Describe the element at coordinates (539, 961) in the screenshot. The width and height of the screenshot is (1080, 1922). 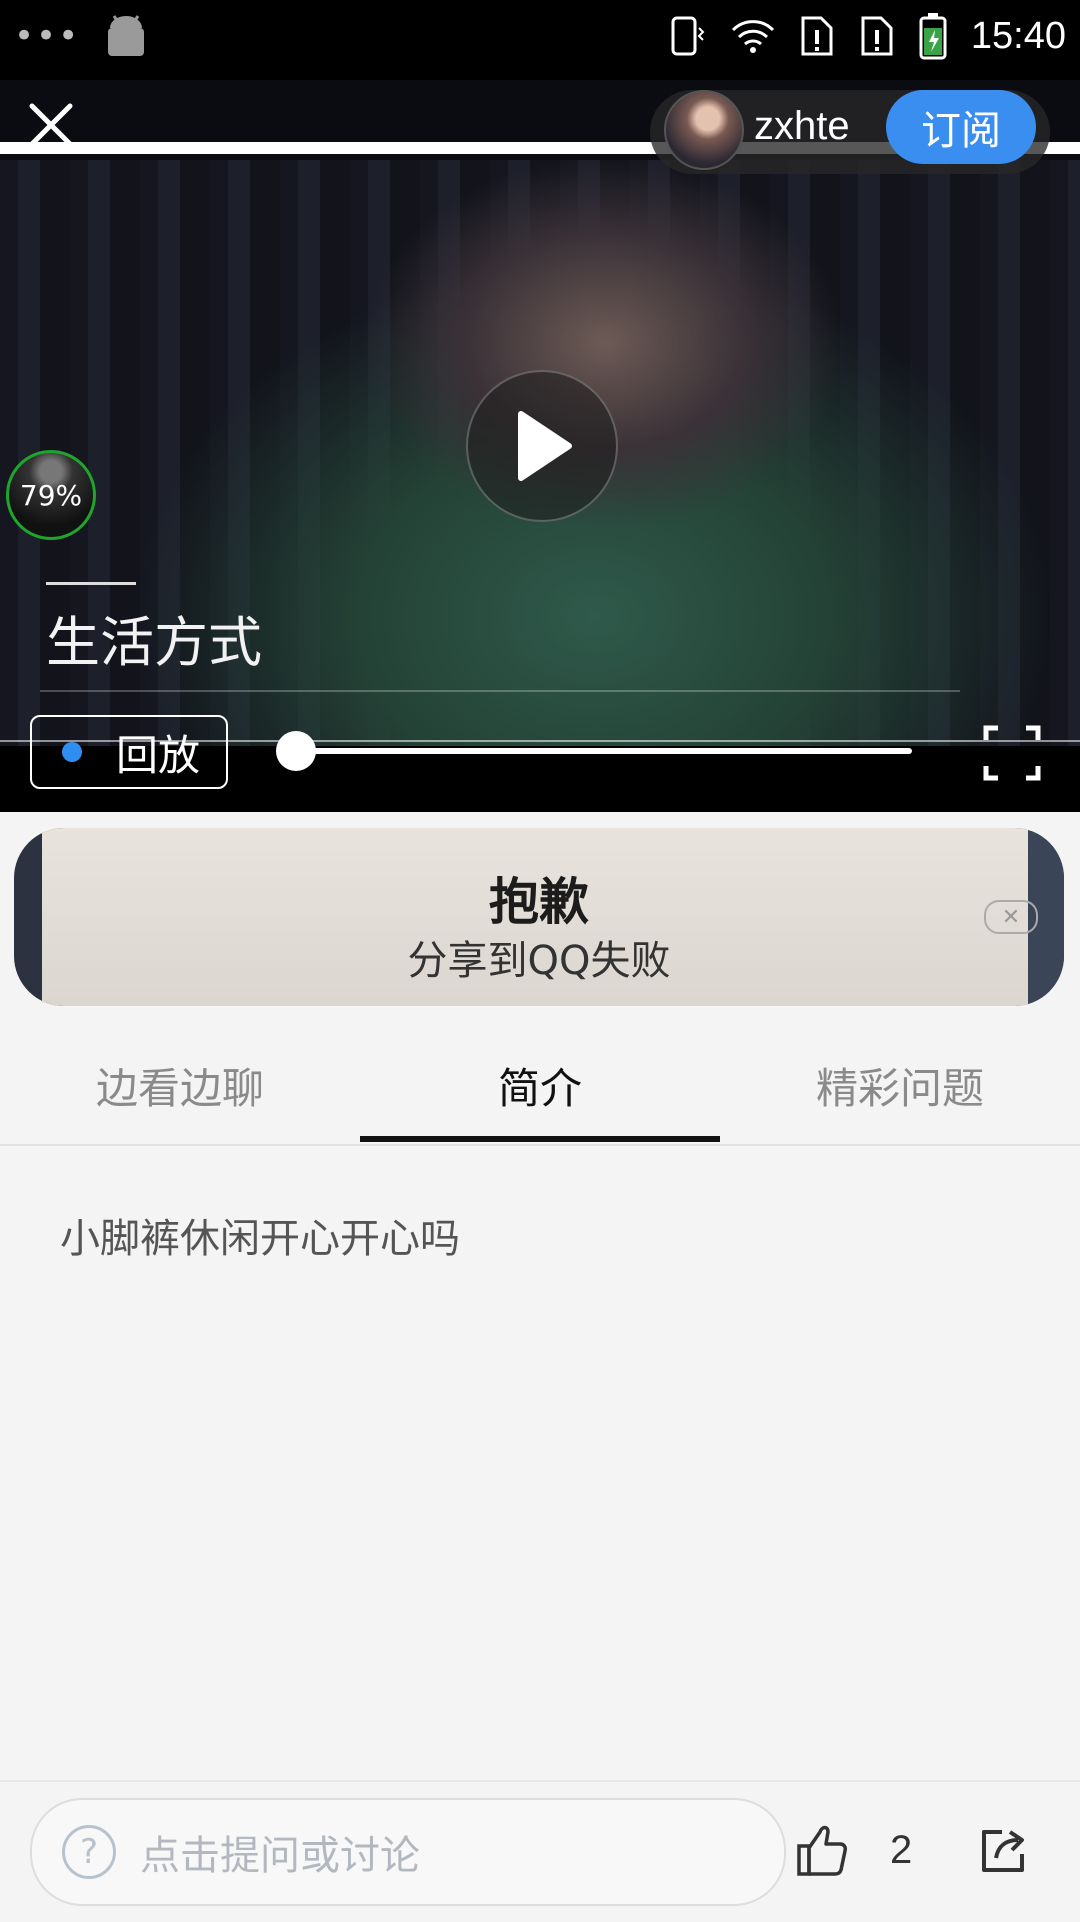
I see `toast-message: 分享到QQ失败` at that location.